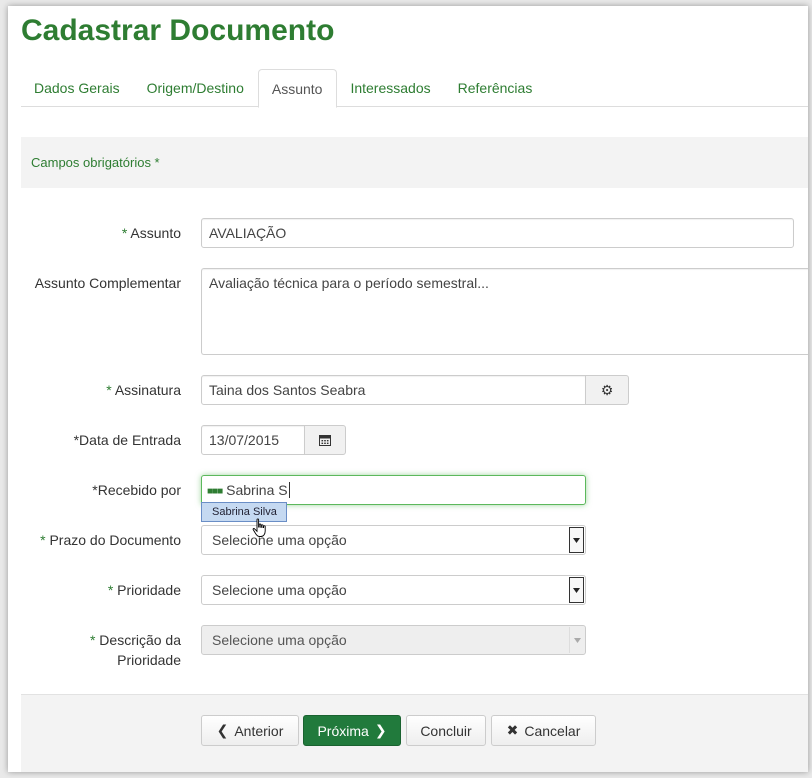 The height and width of the screenshot is (778, 812). I want to click on page-title: Cadastrar Documento, so click(178, 30).